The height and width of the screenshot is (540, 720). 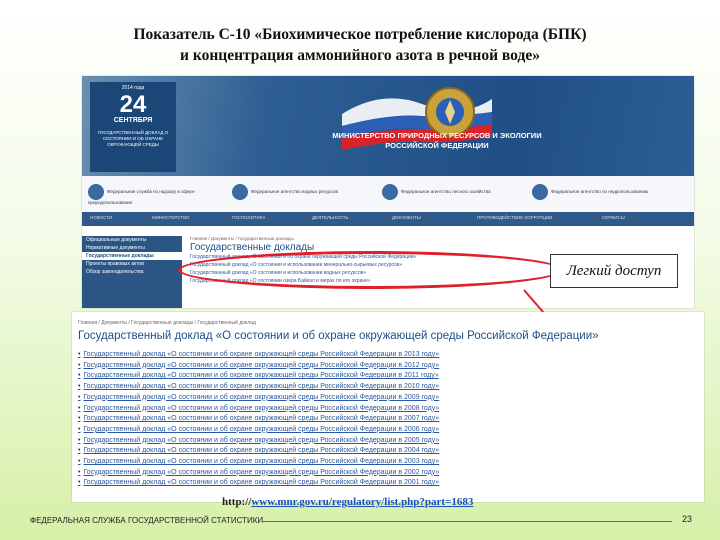 I want to click on nav-item-anticorruption: Противодействие коррупции, so click(x=514, y=217).